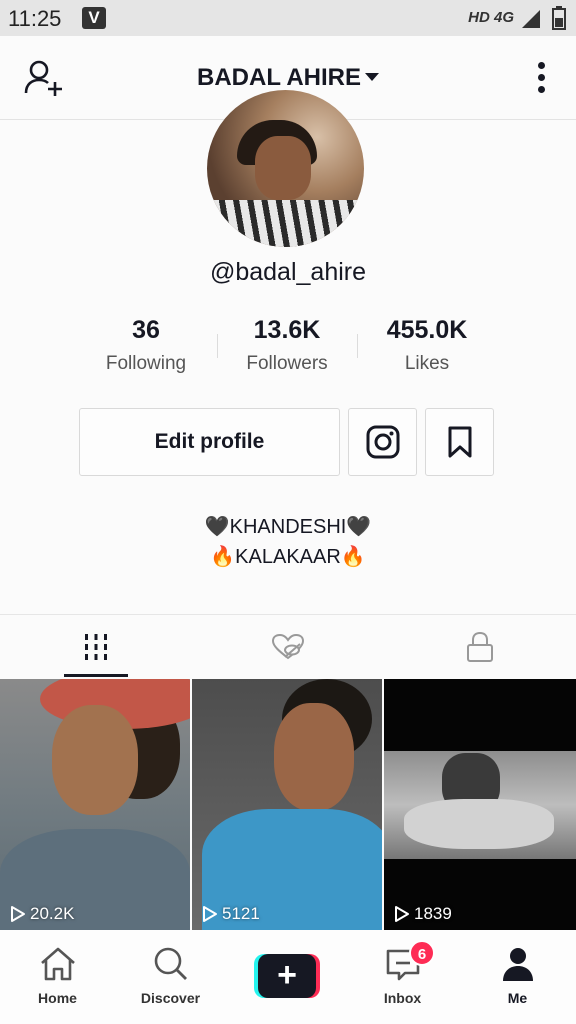 This screenshot has width=576, height=1024. I want to click on chevron-down-icon, so click(372, 76).